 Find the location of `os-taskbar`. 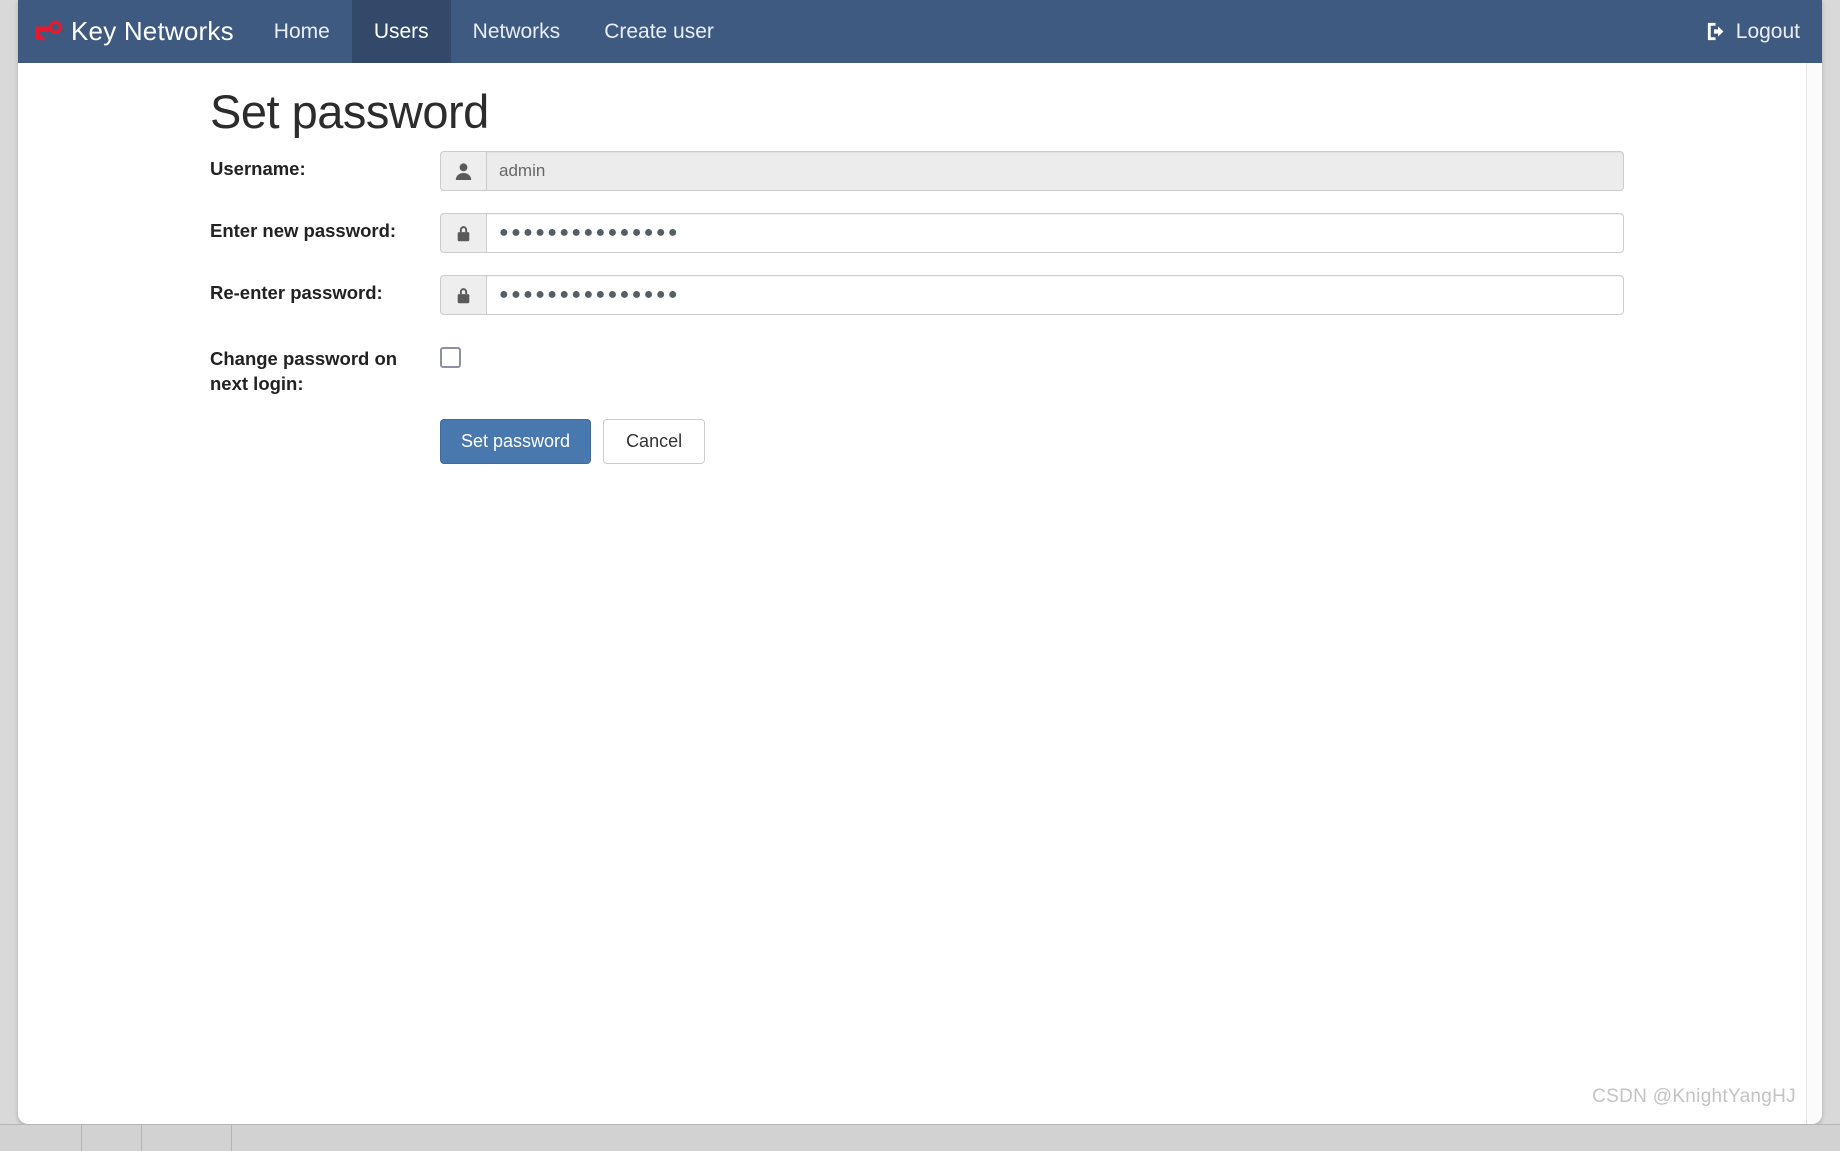

os-taskbar is located at coordinates (920, 1137).